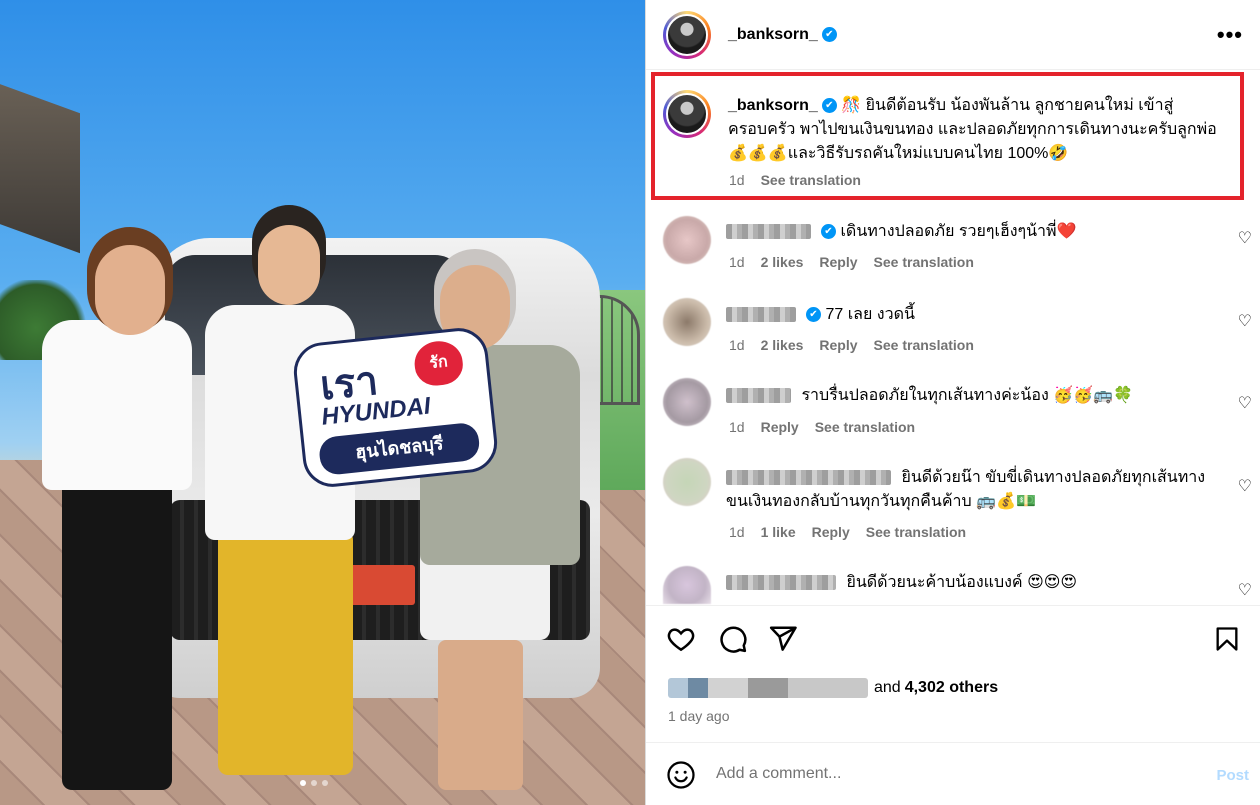 The width and height of the screenshot is (1260, 805). I want to click on comment-text: ยินดีด้วยนะค้าบน้องแบงค์ 😍😍😍, so click(962, 582).